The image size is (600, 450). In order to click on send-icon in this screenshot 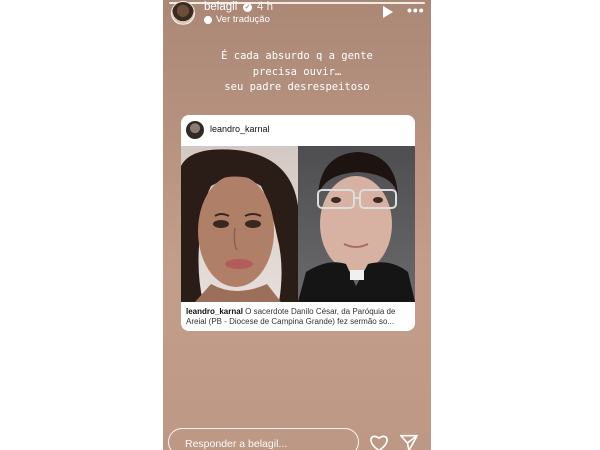, I will do `click(409, 442)`.